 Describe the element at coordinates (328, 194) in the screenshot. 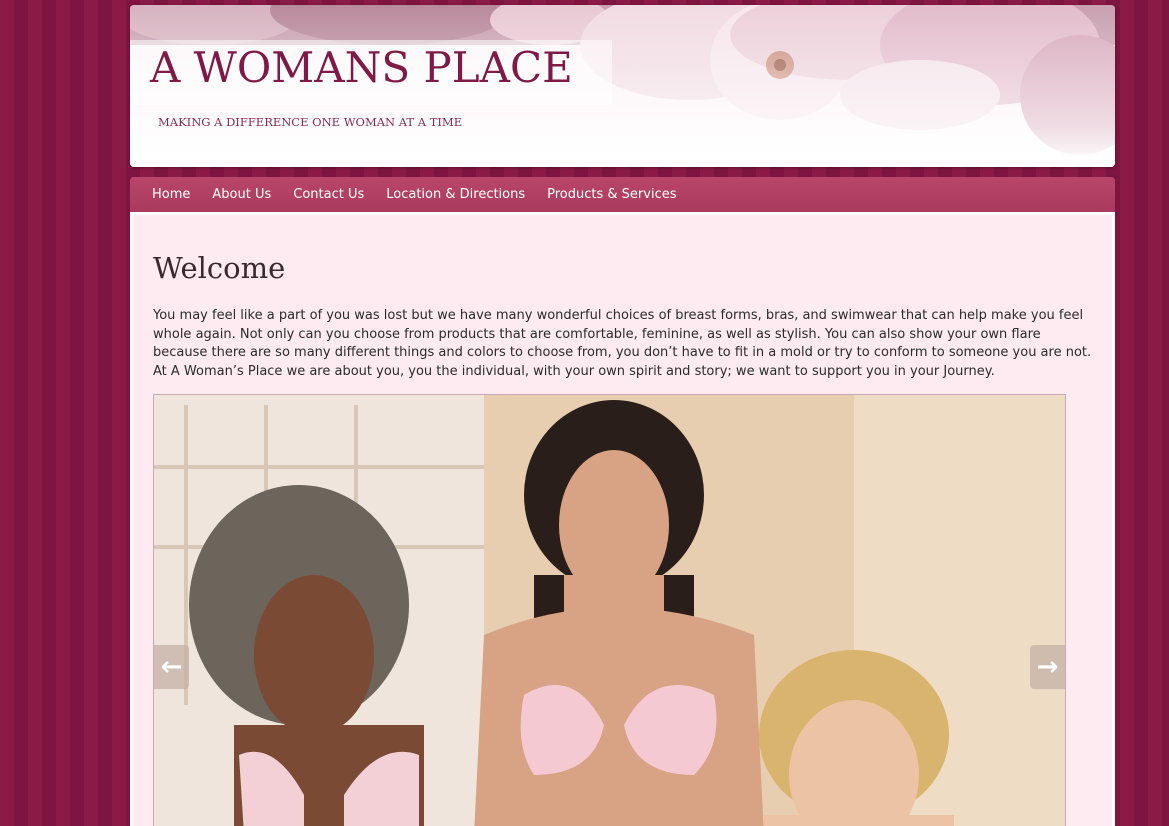

I see `nav-contact-us: Contact Us` at that location.